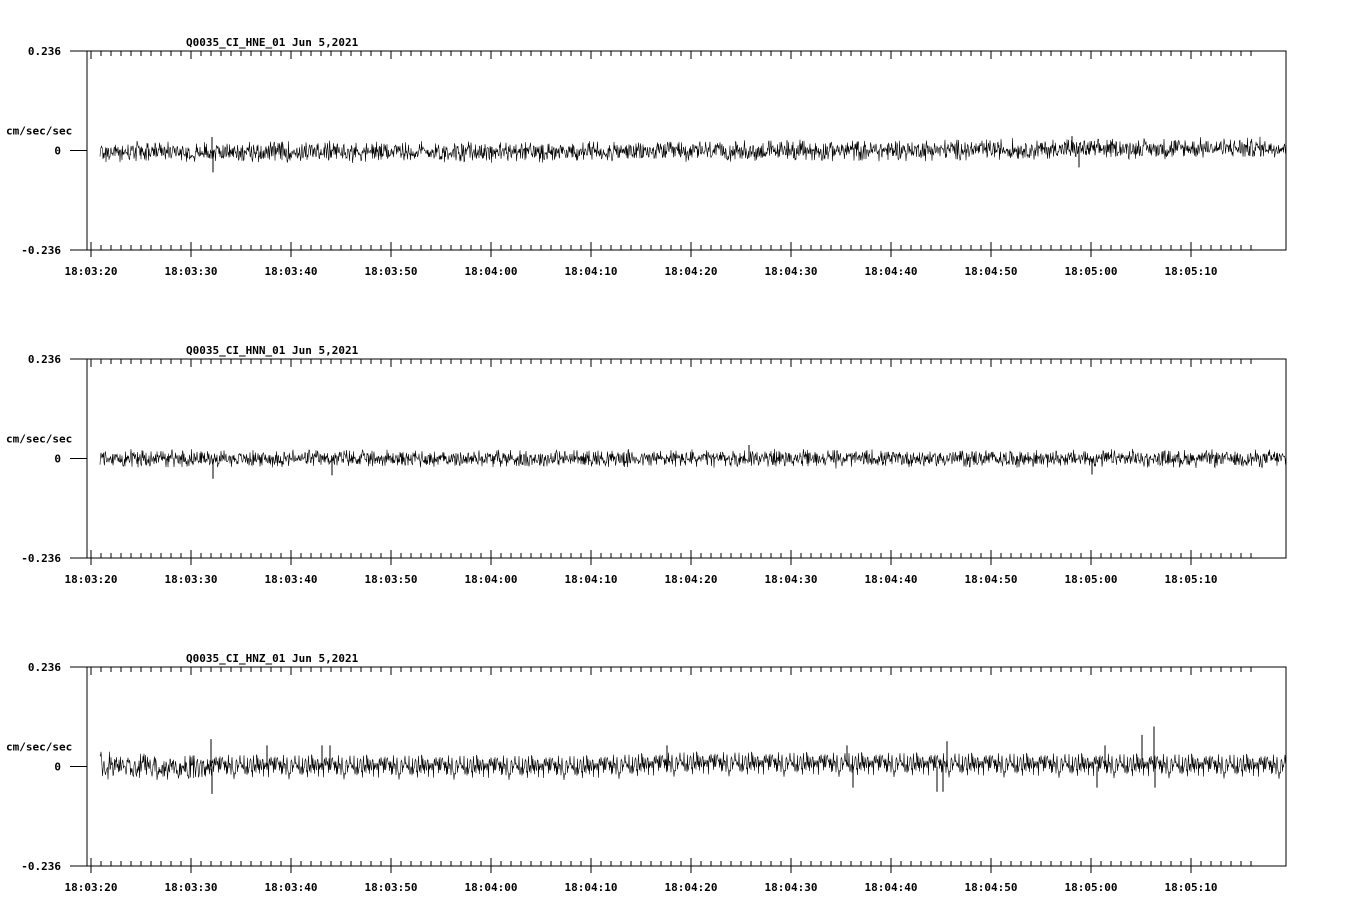  Describe the element at coordinates (272, 42) in the screenshot. I see `panel-title: Q0035_CI_HNE_01 Jun 5,2021` at that location.